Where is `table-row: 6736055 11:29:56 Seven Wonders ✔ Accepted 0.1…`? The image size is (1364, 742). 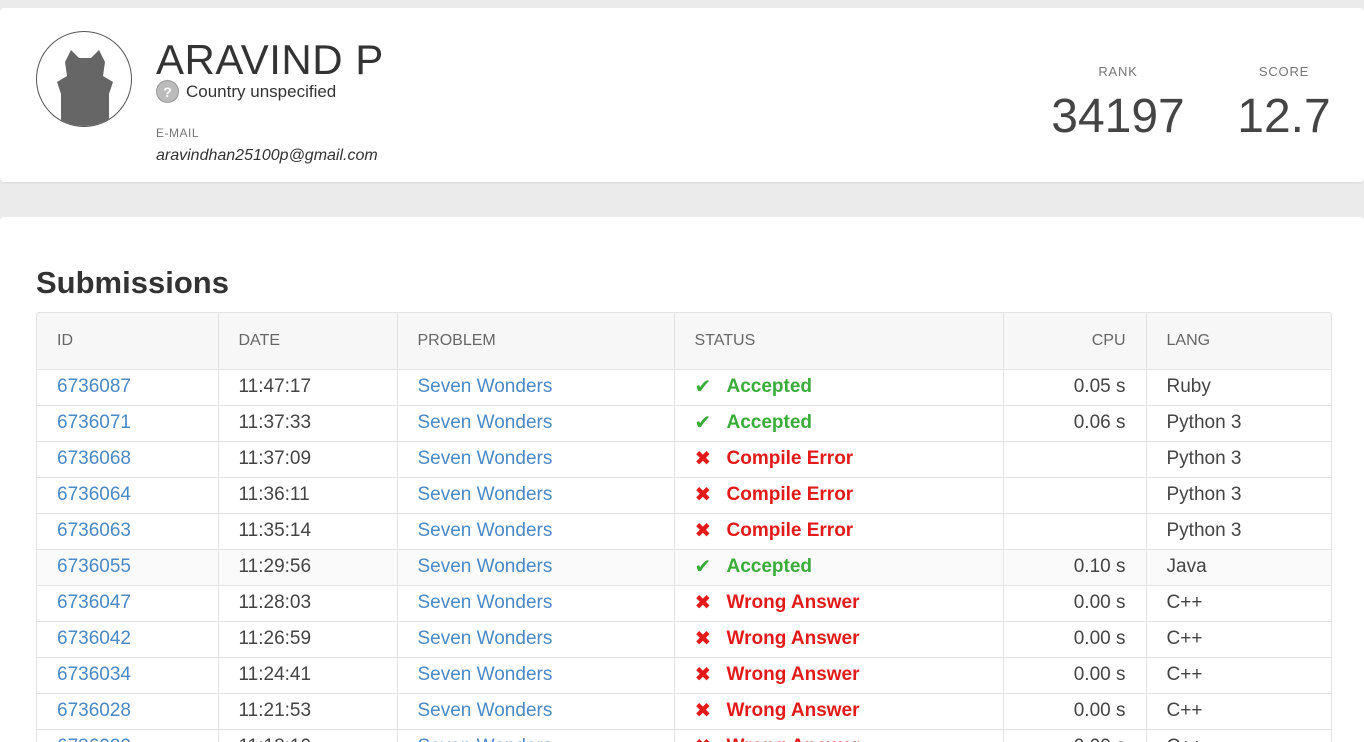 table-row: 6736055 11:29:56 Seven Wonders ✔ Accepted 0.1… is located at coordinates (684, 567).